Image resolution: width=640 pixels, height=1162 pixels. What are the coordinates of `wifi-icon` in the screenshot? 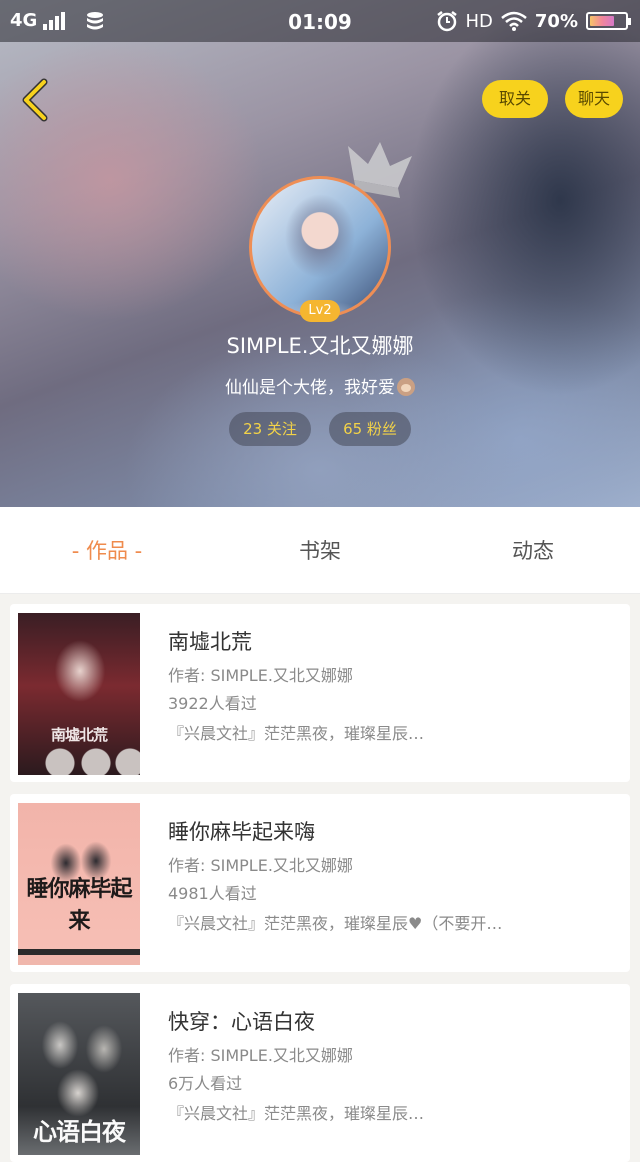 It's located at (514, 21).